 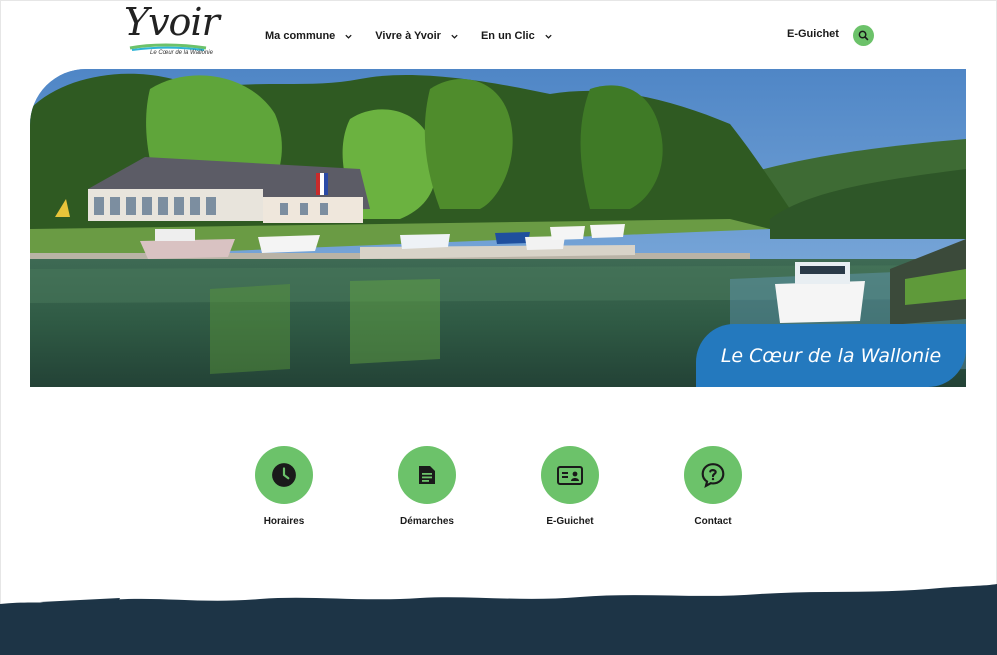 I want to click on nav-label: Vivre à Yvoir, so click(x=408, y=36).